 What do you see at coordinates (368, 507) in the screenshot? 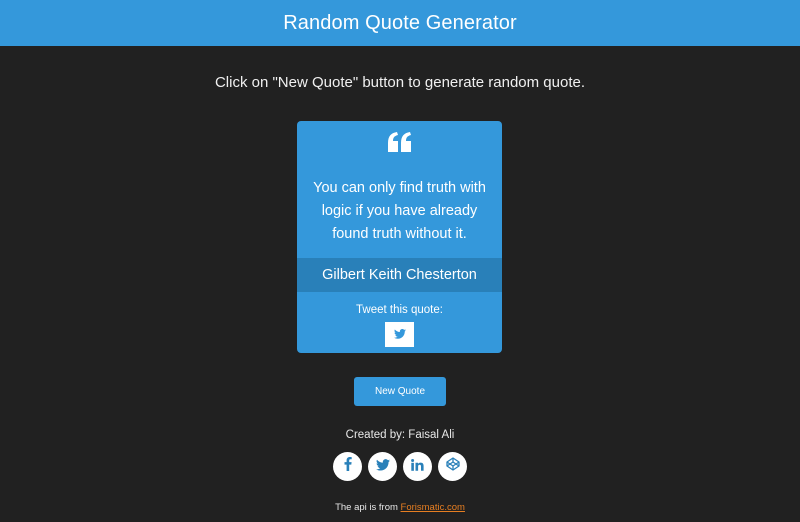
I see `footer-prefix: The api is from` at bounding box center [368, 507].